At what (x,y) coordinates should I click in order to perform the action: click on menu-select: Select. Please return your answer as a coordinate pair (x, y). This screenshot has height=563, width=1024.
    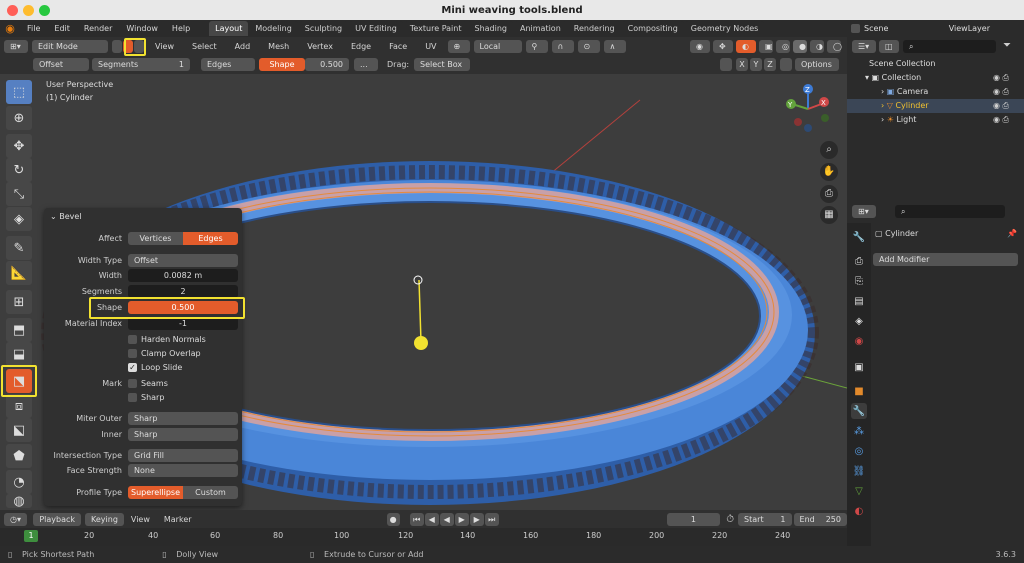
    Looking at the image, I should click on (204, 46).